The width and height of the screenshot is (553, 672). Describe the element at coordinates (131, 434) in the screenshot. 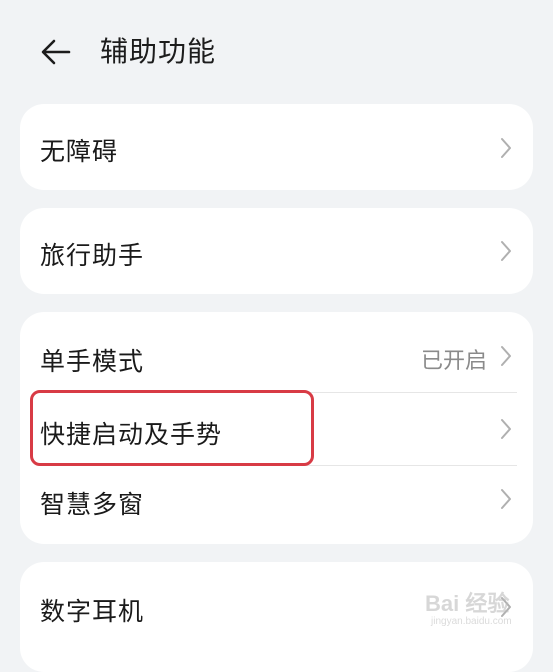

I see `row-label: 快捷启动及手势` at that location.